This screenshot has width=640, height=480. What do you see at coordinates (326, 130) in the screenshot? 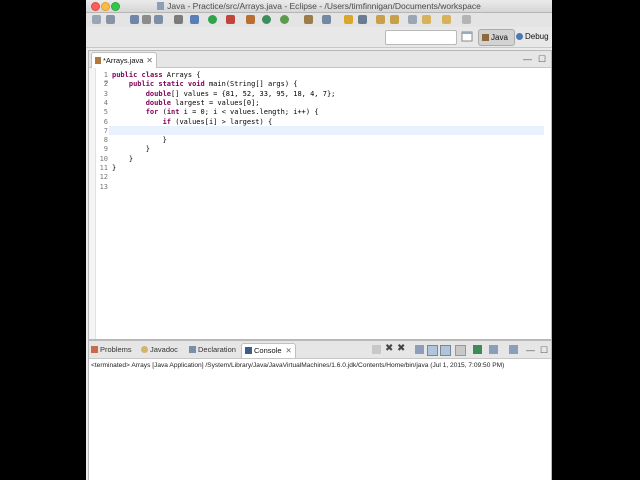
I see `current-line-highlight` at bounding box center [326, 130].